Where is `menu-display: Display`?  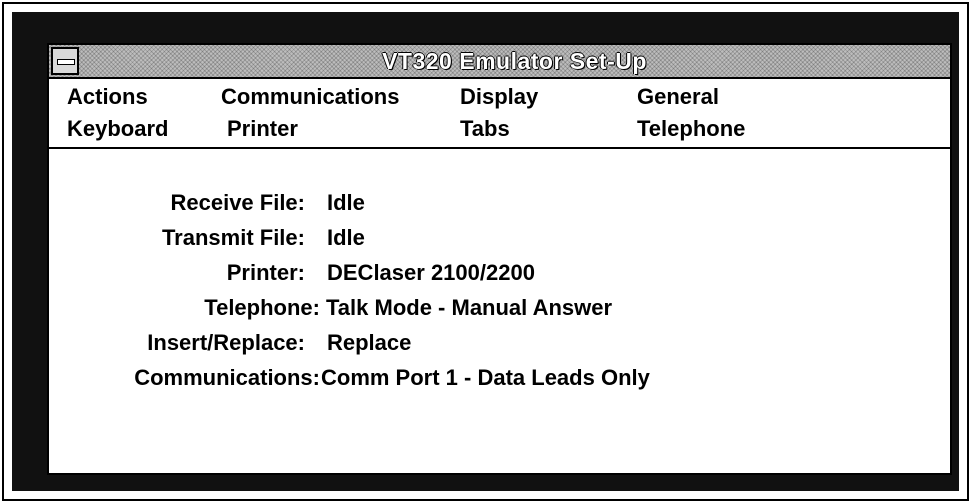 menu-display: Display is located at coordinates (499, 97).